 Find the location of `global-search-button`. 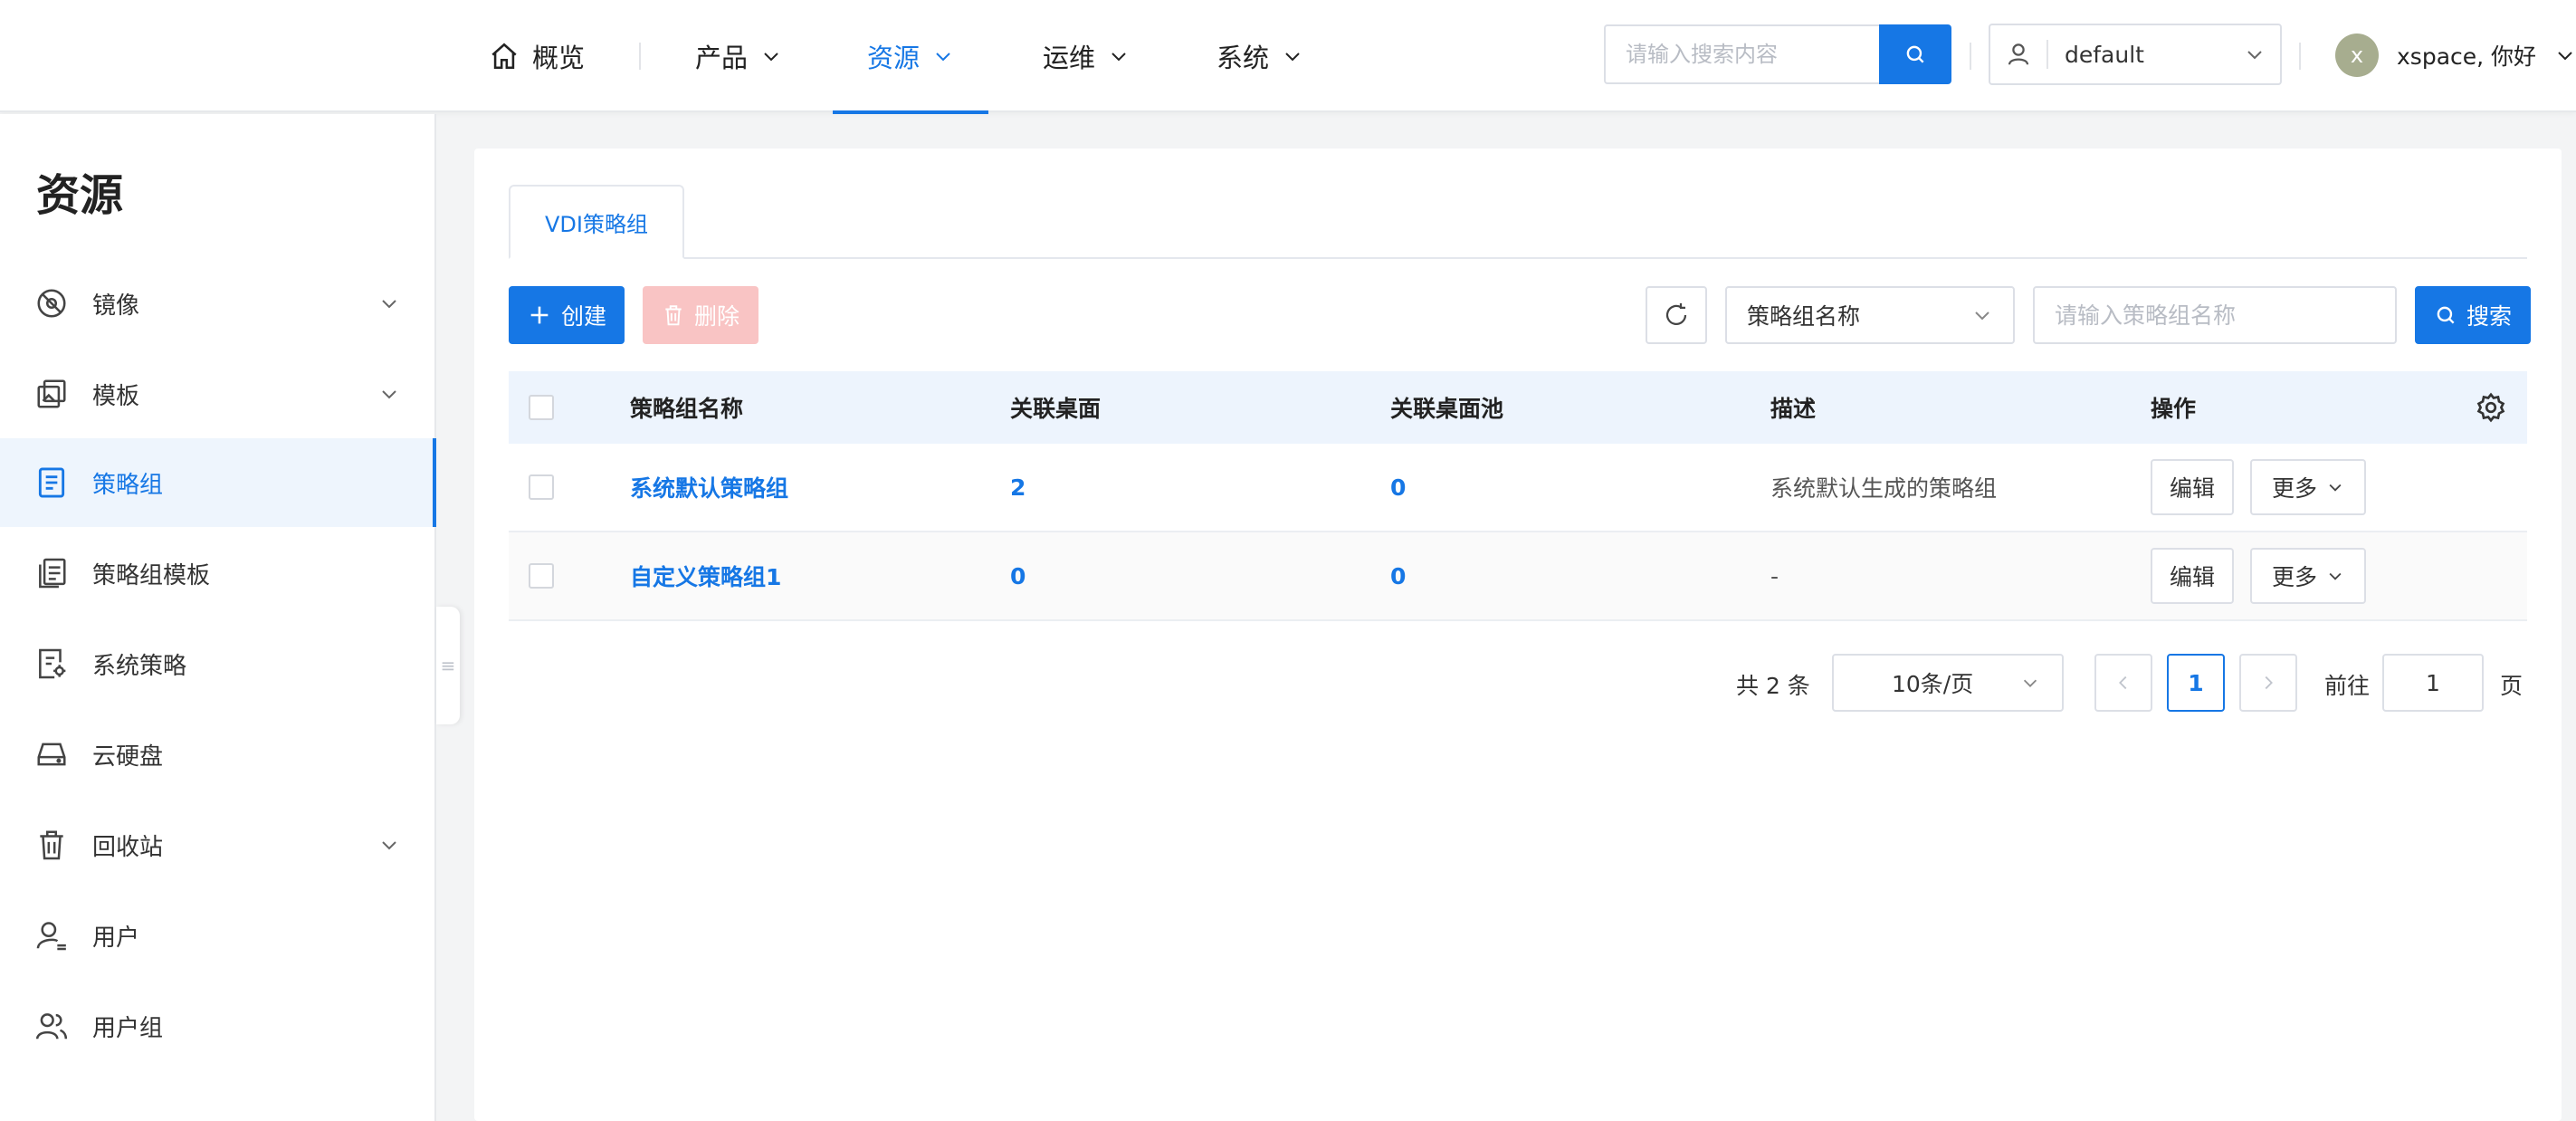

global-search-button is located at coordinates (1915, 54).